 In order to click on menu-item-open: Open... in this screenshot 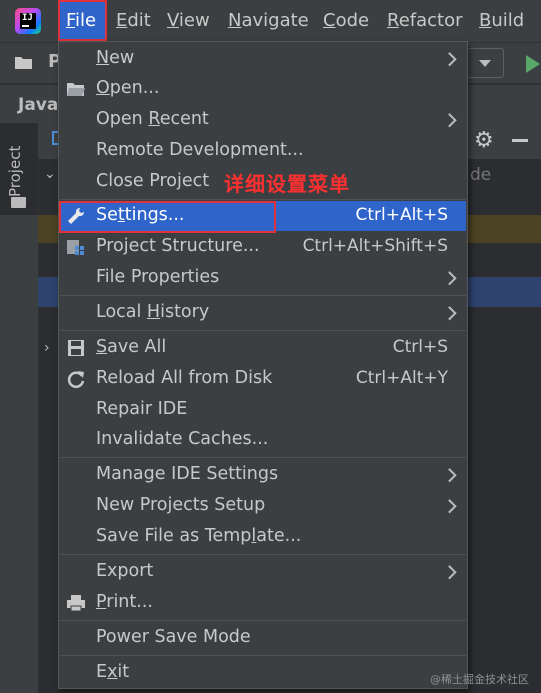, I will do `click(263, 89)`.